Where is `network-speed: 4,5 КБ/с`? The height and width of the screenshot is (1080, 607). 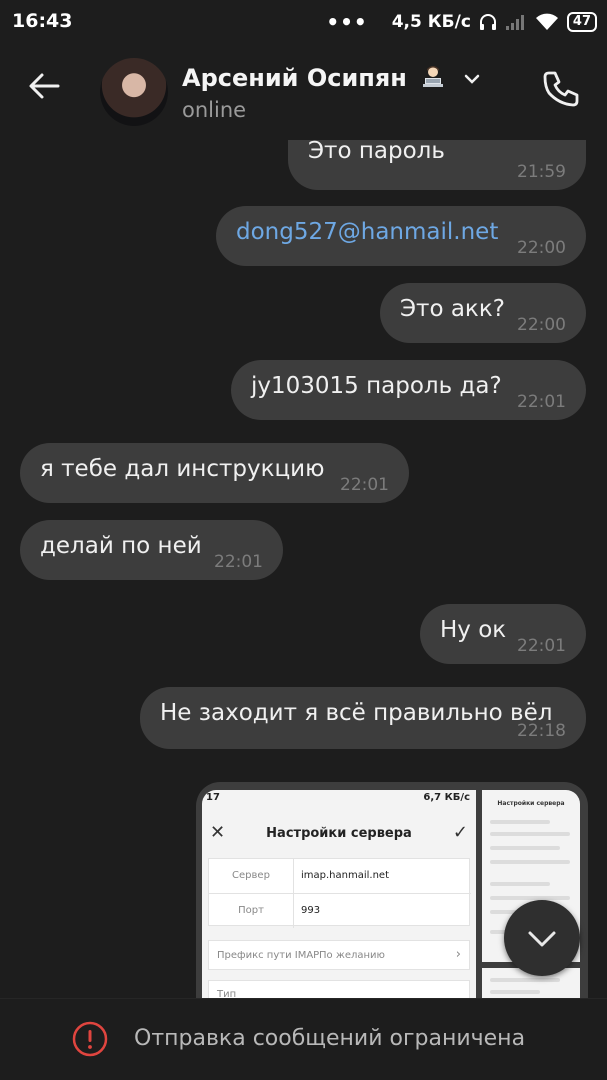
network-speed: 4,5 КБ/с is located at coordinates (431, 22).